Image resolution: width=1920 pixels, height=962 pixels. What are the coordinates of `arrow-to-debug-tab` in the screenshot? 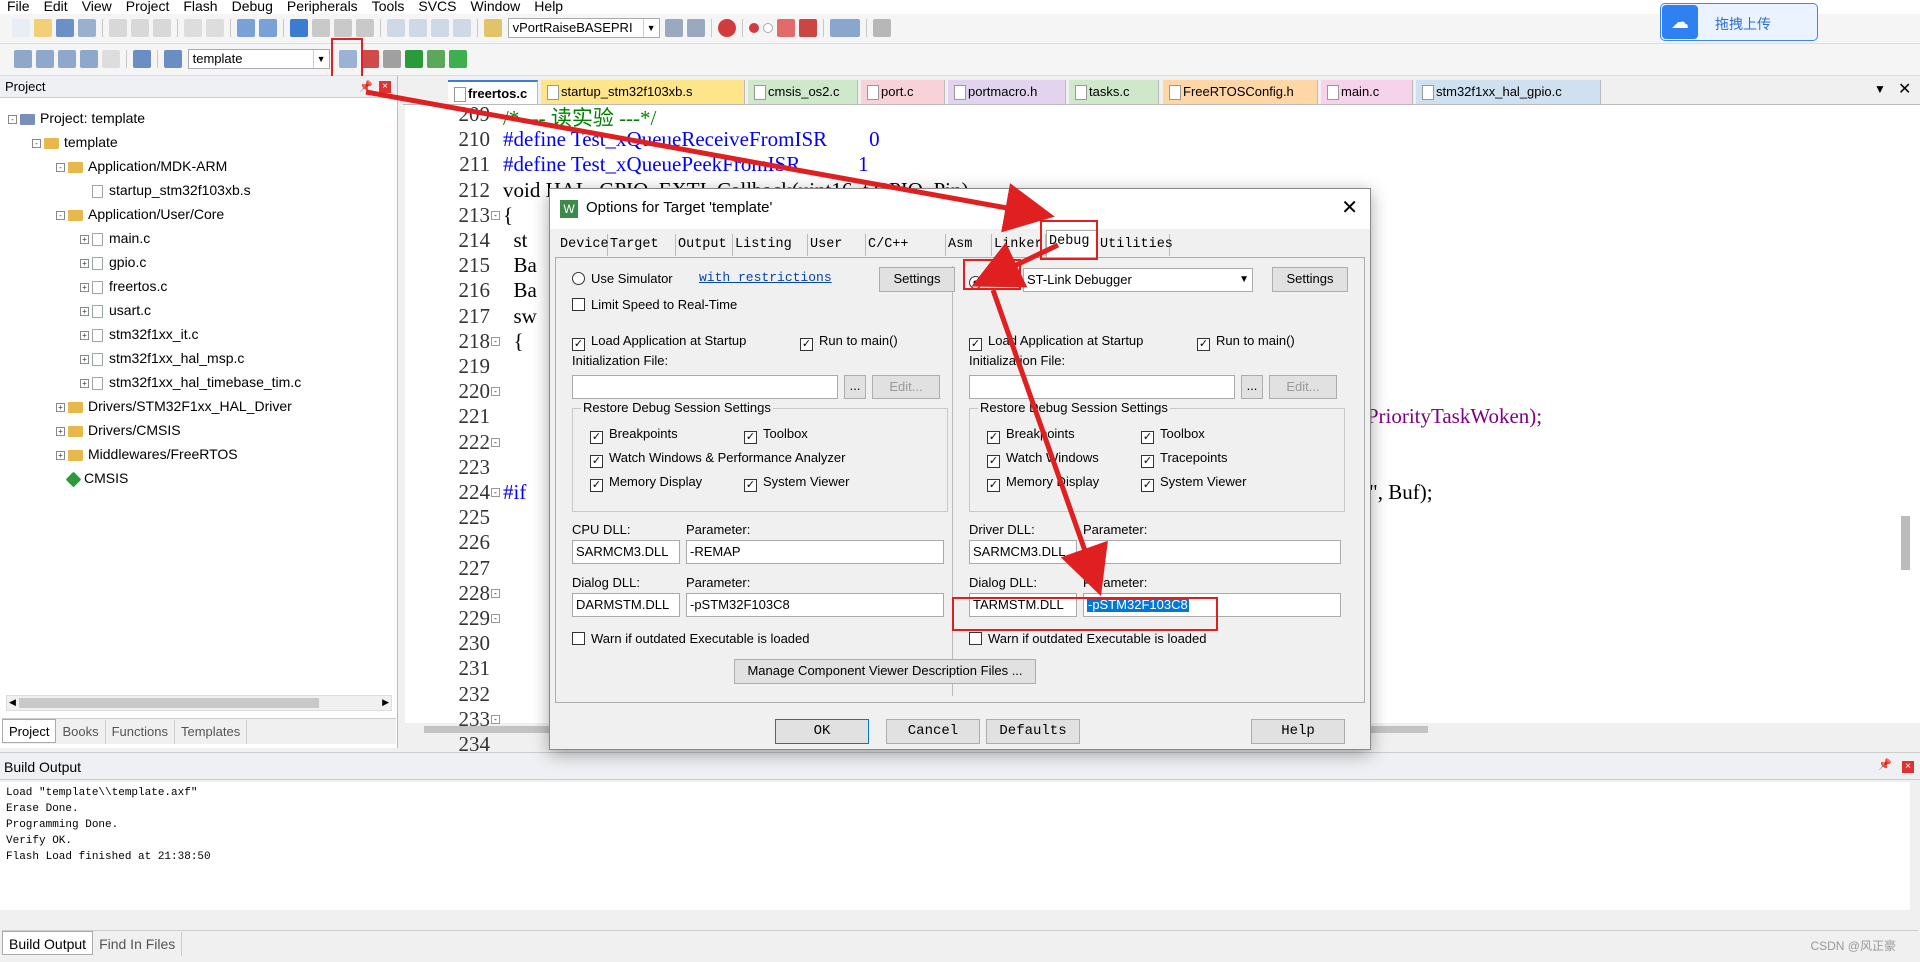 It's located at (710, 161).